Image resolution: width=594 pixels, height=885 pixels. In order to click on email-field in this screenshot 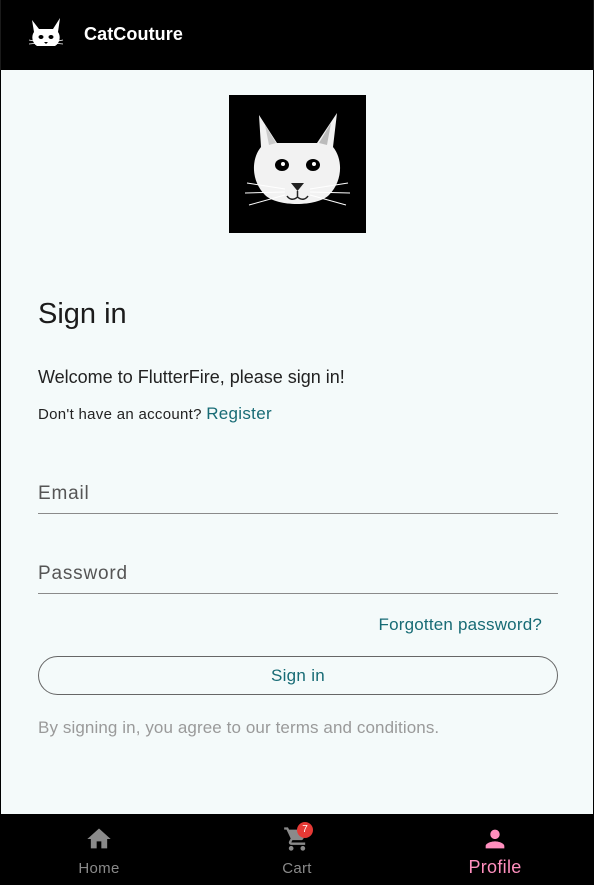, I will do `click(298, 493)`.